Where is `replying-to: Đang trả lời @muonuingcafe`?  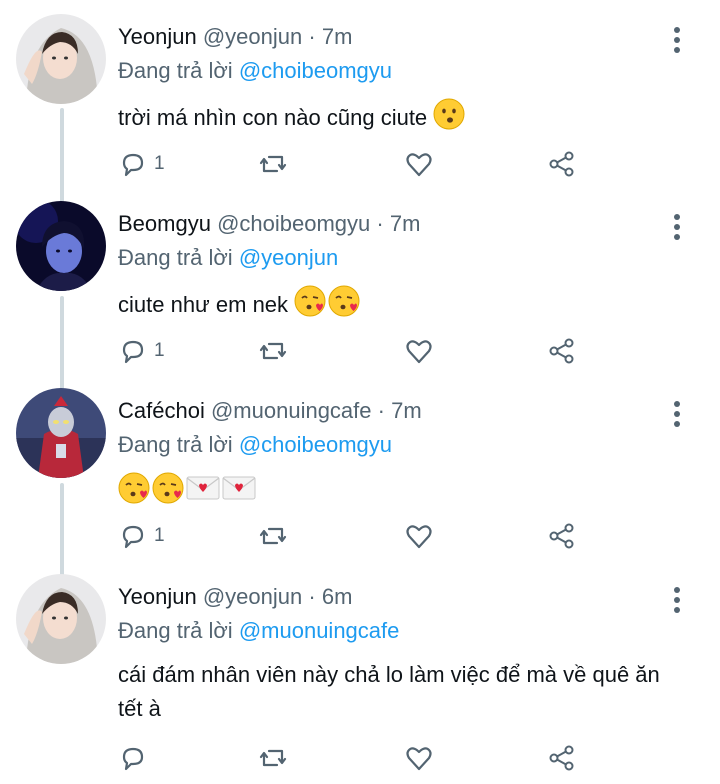
replying-to: Đang trả lời @muonuingcafe is located at coordinates (258, 631).